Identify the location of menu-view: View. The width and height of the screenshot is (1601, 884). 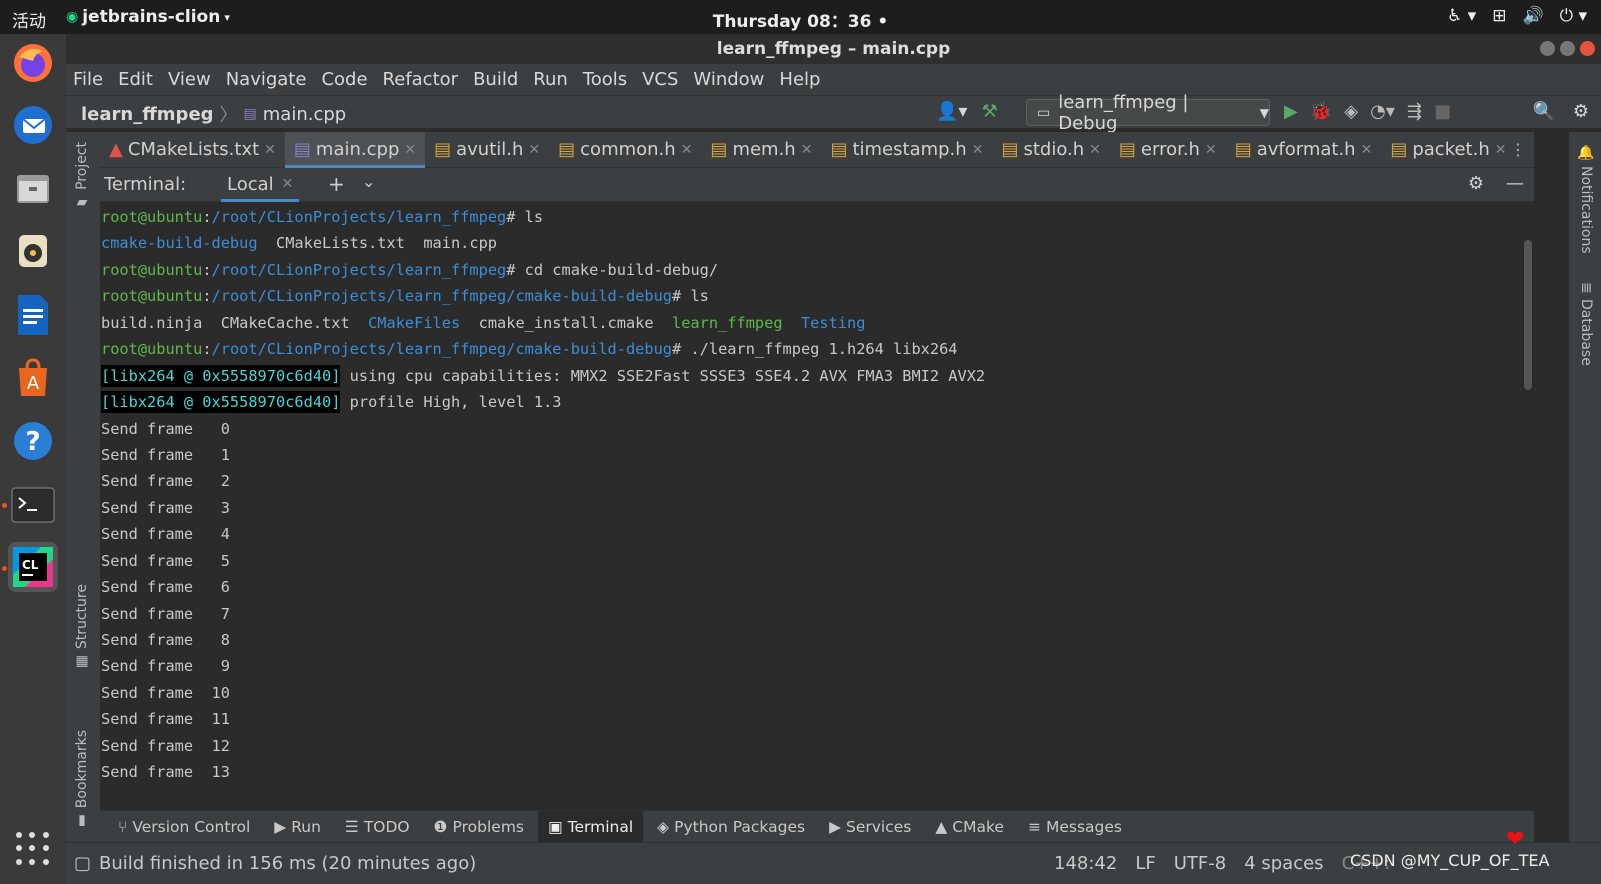
(189, 79).